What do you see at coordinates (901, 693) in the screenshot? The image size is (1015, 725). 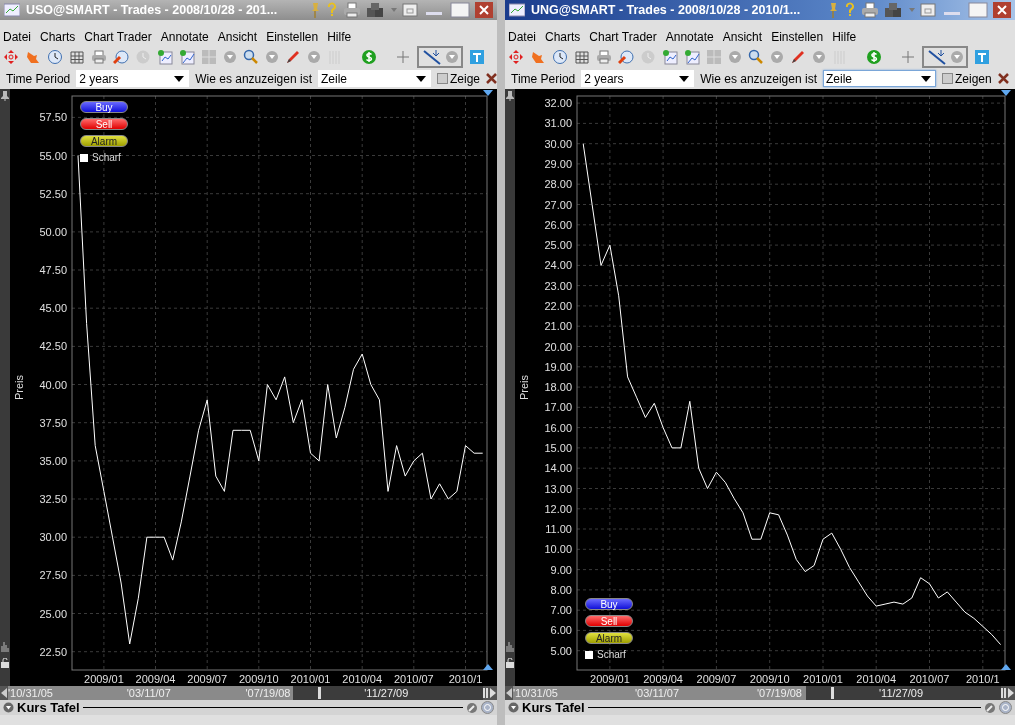 I see `date-label: '11/27/09` at bounding box center [901, 693].